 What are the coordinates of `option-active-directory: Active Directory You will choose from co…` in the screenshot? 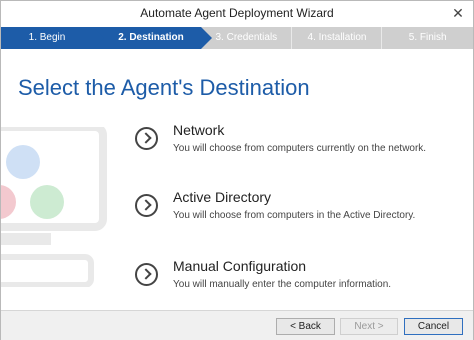 It's located at (300, 210).